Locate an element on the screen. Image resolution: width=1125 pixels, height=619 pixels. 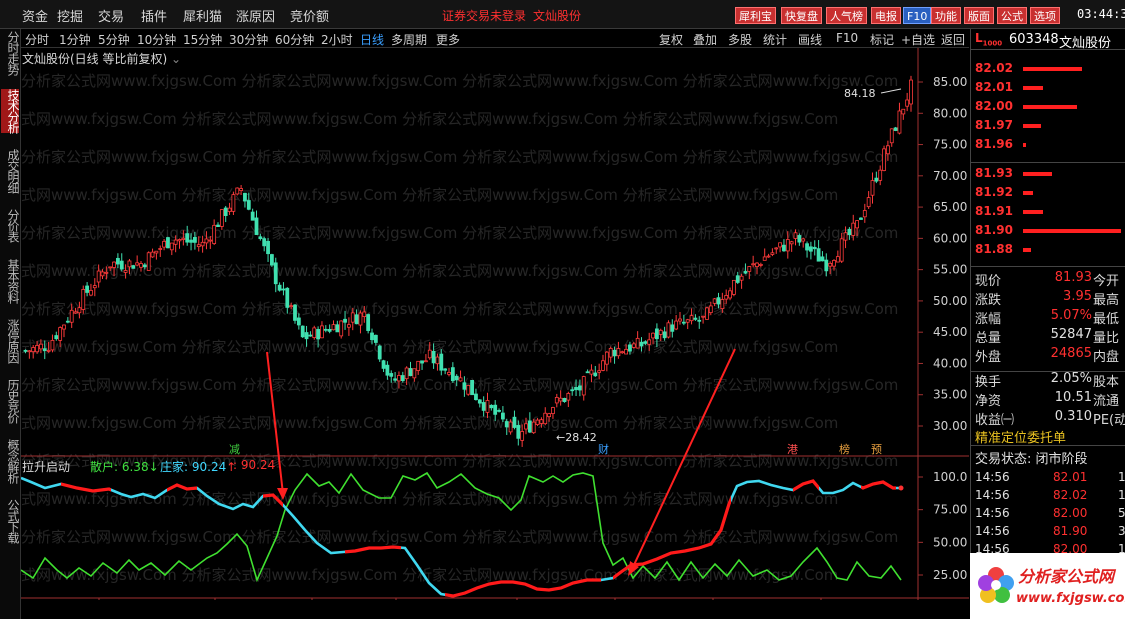
quote-extra-label: 最高 is located at coordinates (1106, 300).